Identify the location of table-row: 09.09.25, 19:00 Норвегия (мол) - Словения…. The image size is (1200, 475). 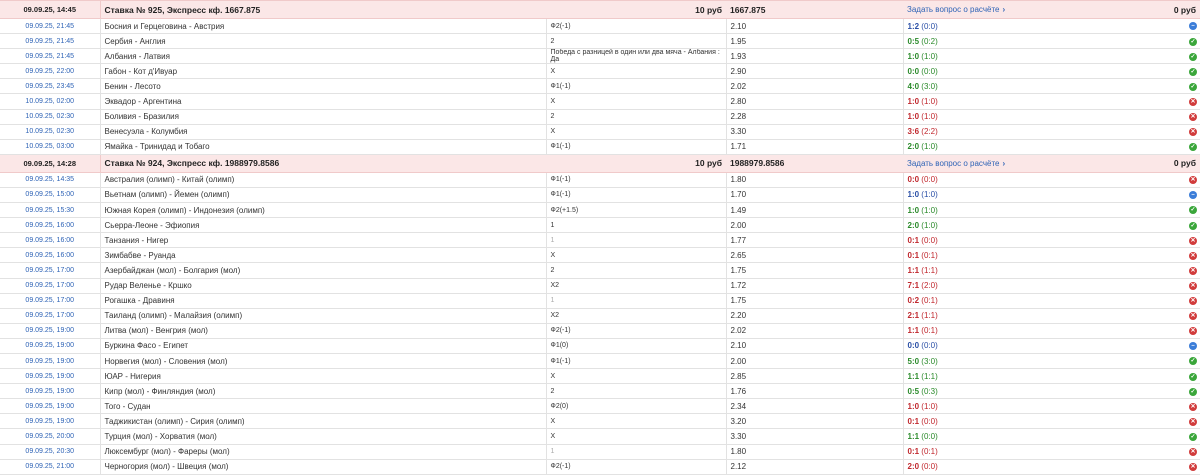
(600, 361).